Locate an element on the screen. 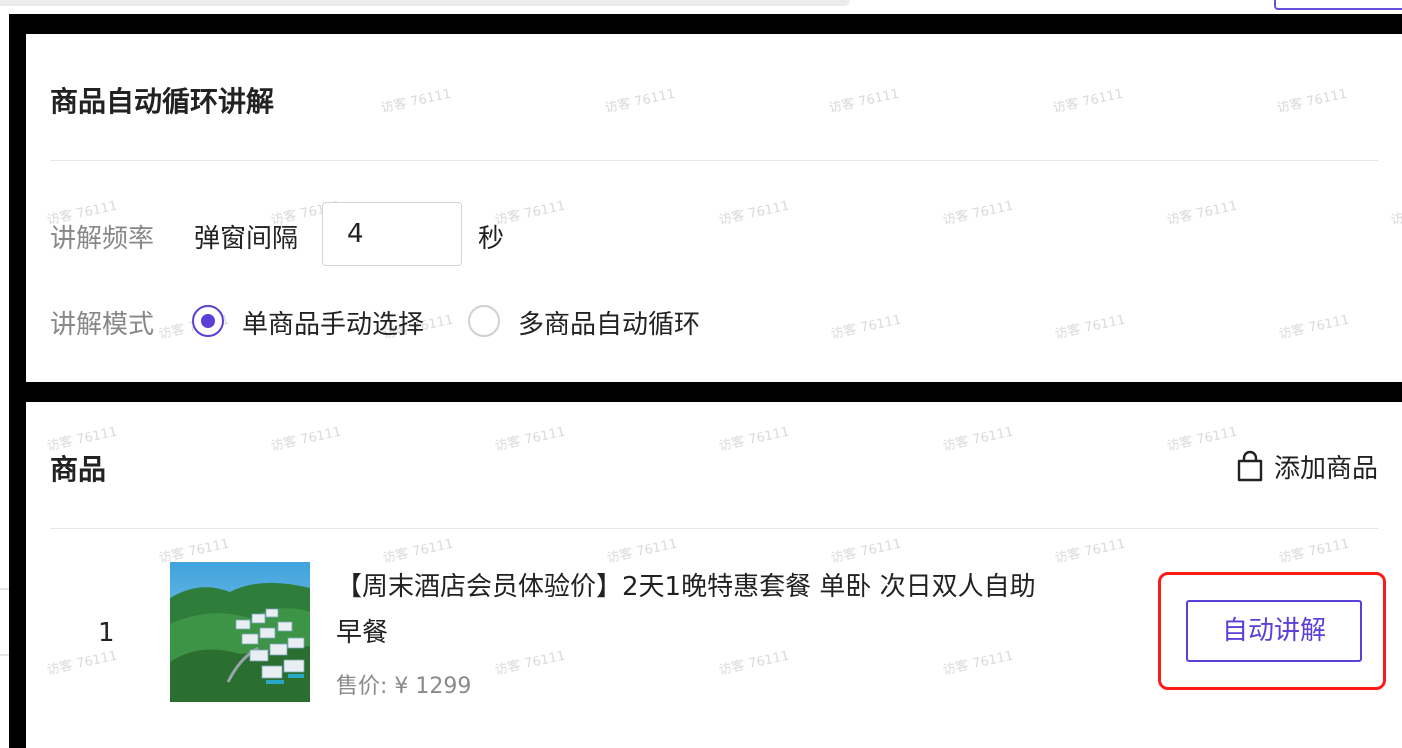 This screenshot has width=1402, height=748. background-page-fragment is located at coordinates (4, 381).